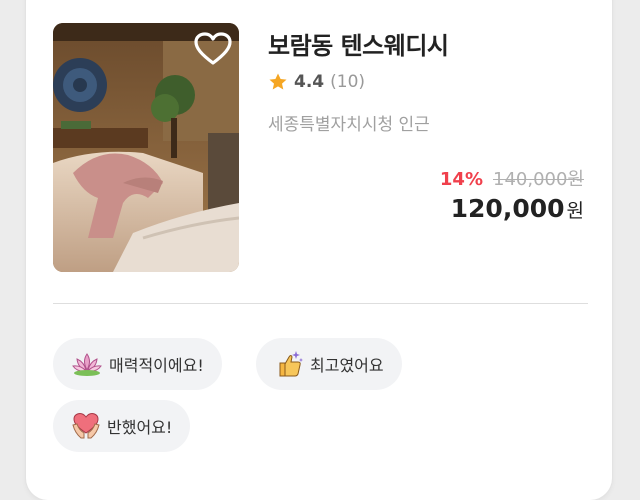  What do you see at coordinates (86, 425) in the screenshot?
I see `heart-hands-icon` at bounding box center [86, 425].